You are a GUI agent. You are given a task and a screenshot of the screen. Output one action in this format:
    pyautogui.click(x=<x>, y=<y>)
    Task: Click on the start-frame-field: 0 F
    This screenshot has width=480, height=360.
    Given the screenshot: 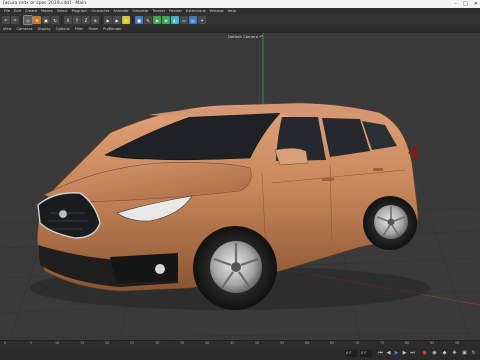 What is the action you would take?
    pyautogui.click(x=351, y=353)
    